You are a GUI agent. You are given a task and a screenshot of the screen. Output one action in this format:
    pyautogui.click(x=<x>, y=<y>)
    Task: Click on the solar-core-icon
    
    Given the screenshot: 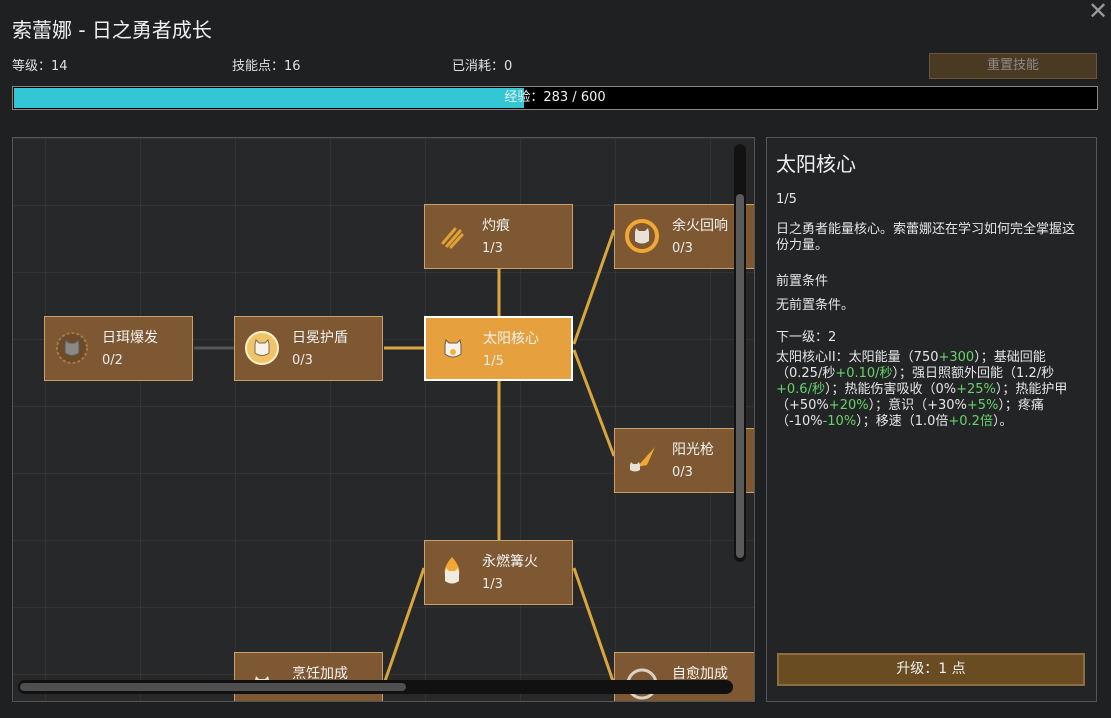 What is the action you would take?
    pyautogui.click(x=453, y=348)
    